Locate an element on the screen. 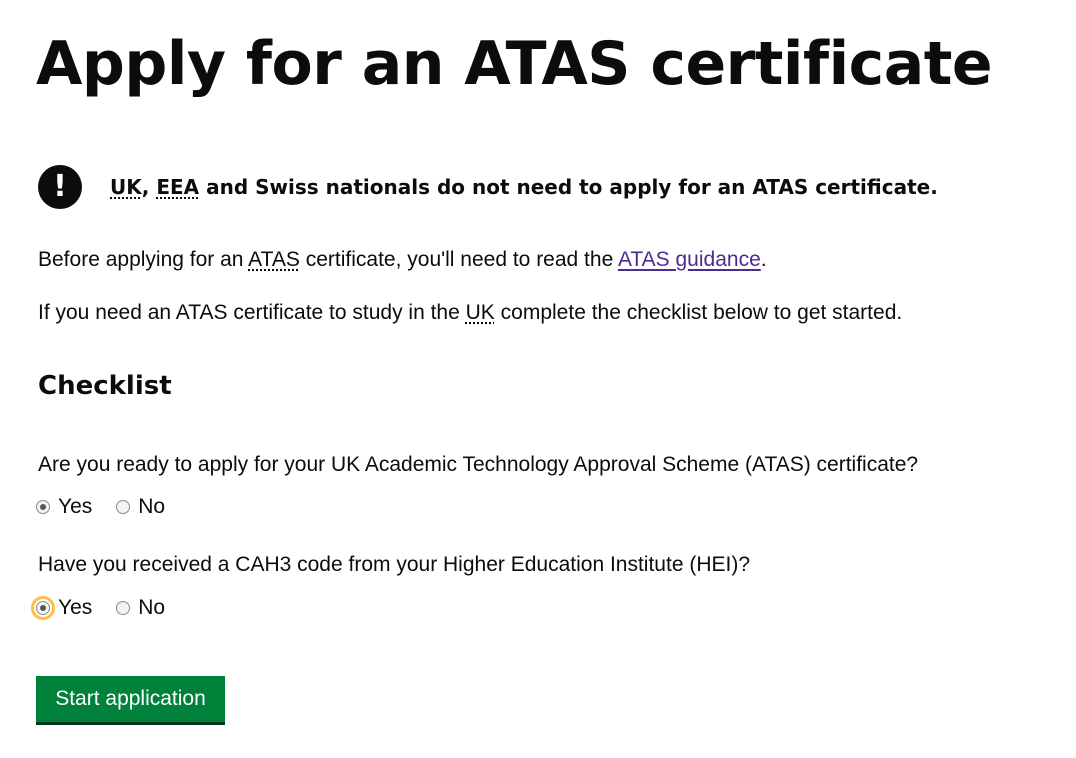  intro-text-end: . is located at coordinates (763, 259).